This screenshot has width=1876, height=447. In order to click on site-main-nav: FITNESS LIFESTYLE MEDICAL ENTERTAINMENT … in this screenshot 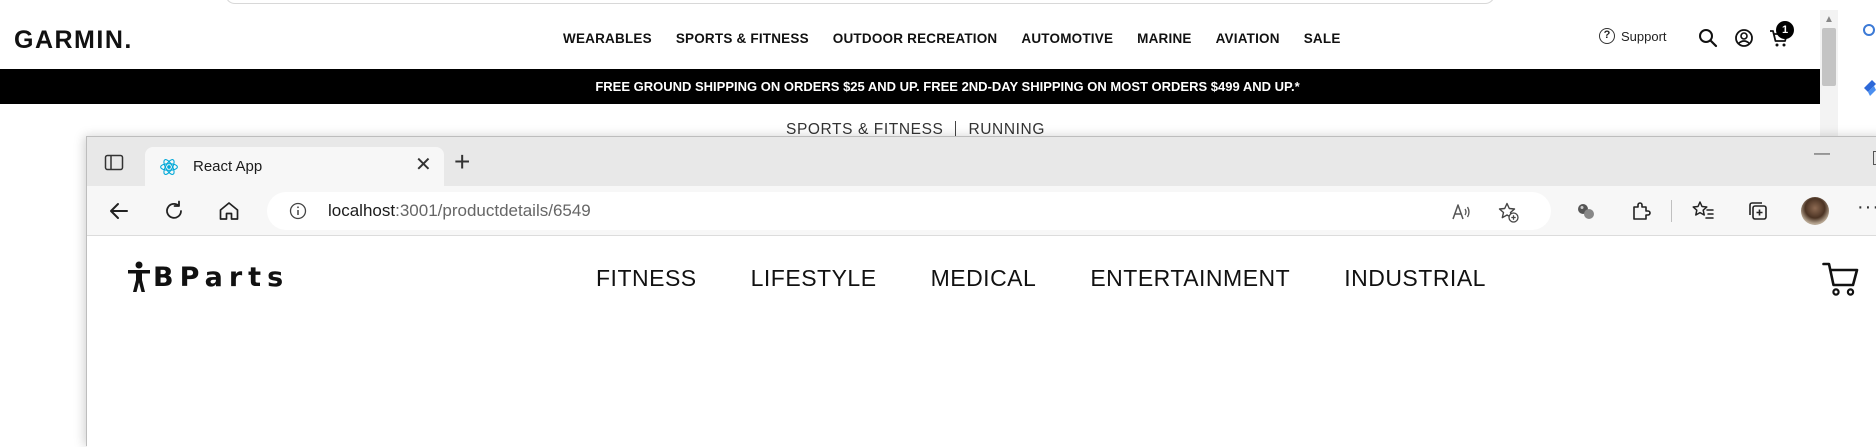, I will do `click(1041, 278)`.